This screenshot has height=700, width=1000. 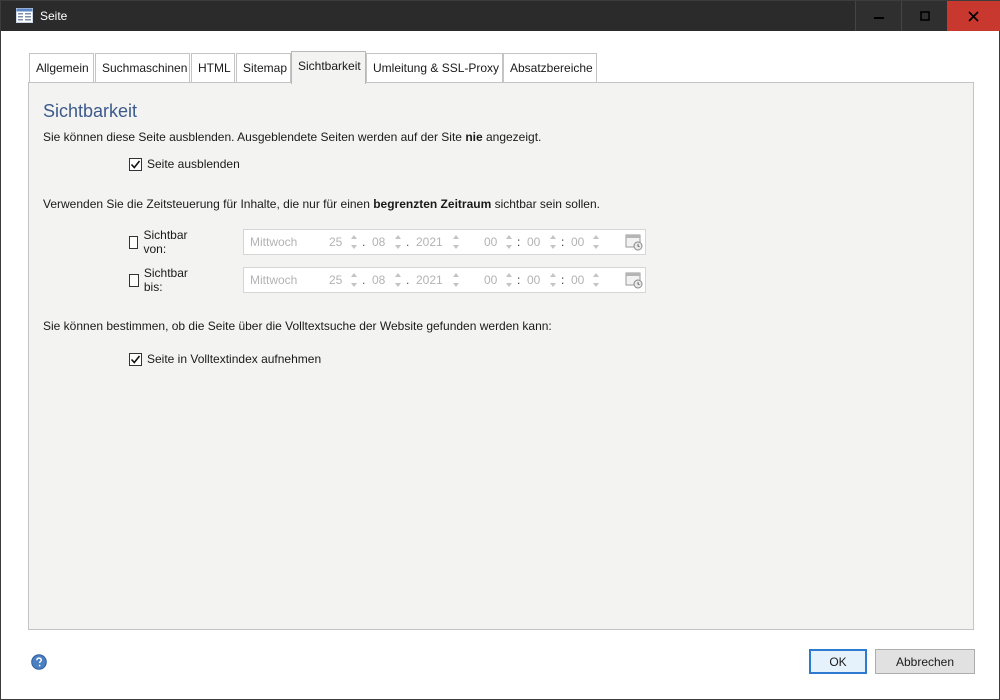 I want to click on maximize-button, so click(x=924, y=16).